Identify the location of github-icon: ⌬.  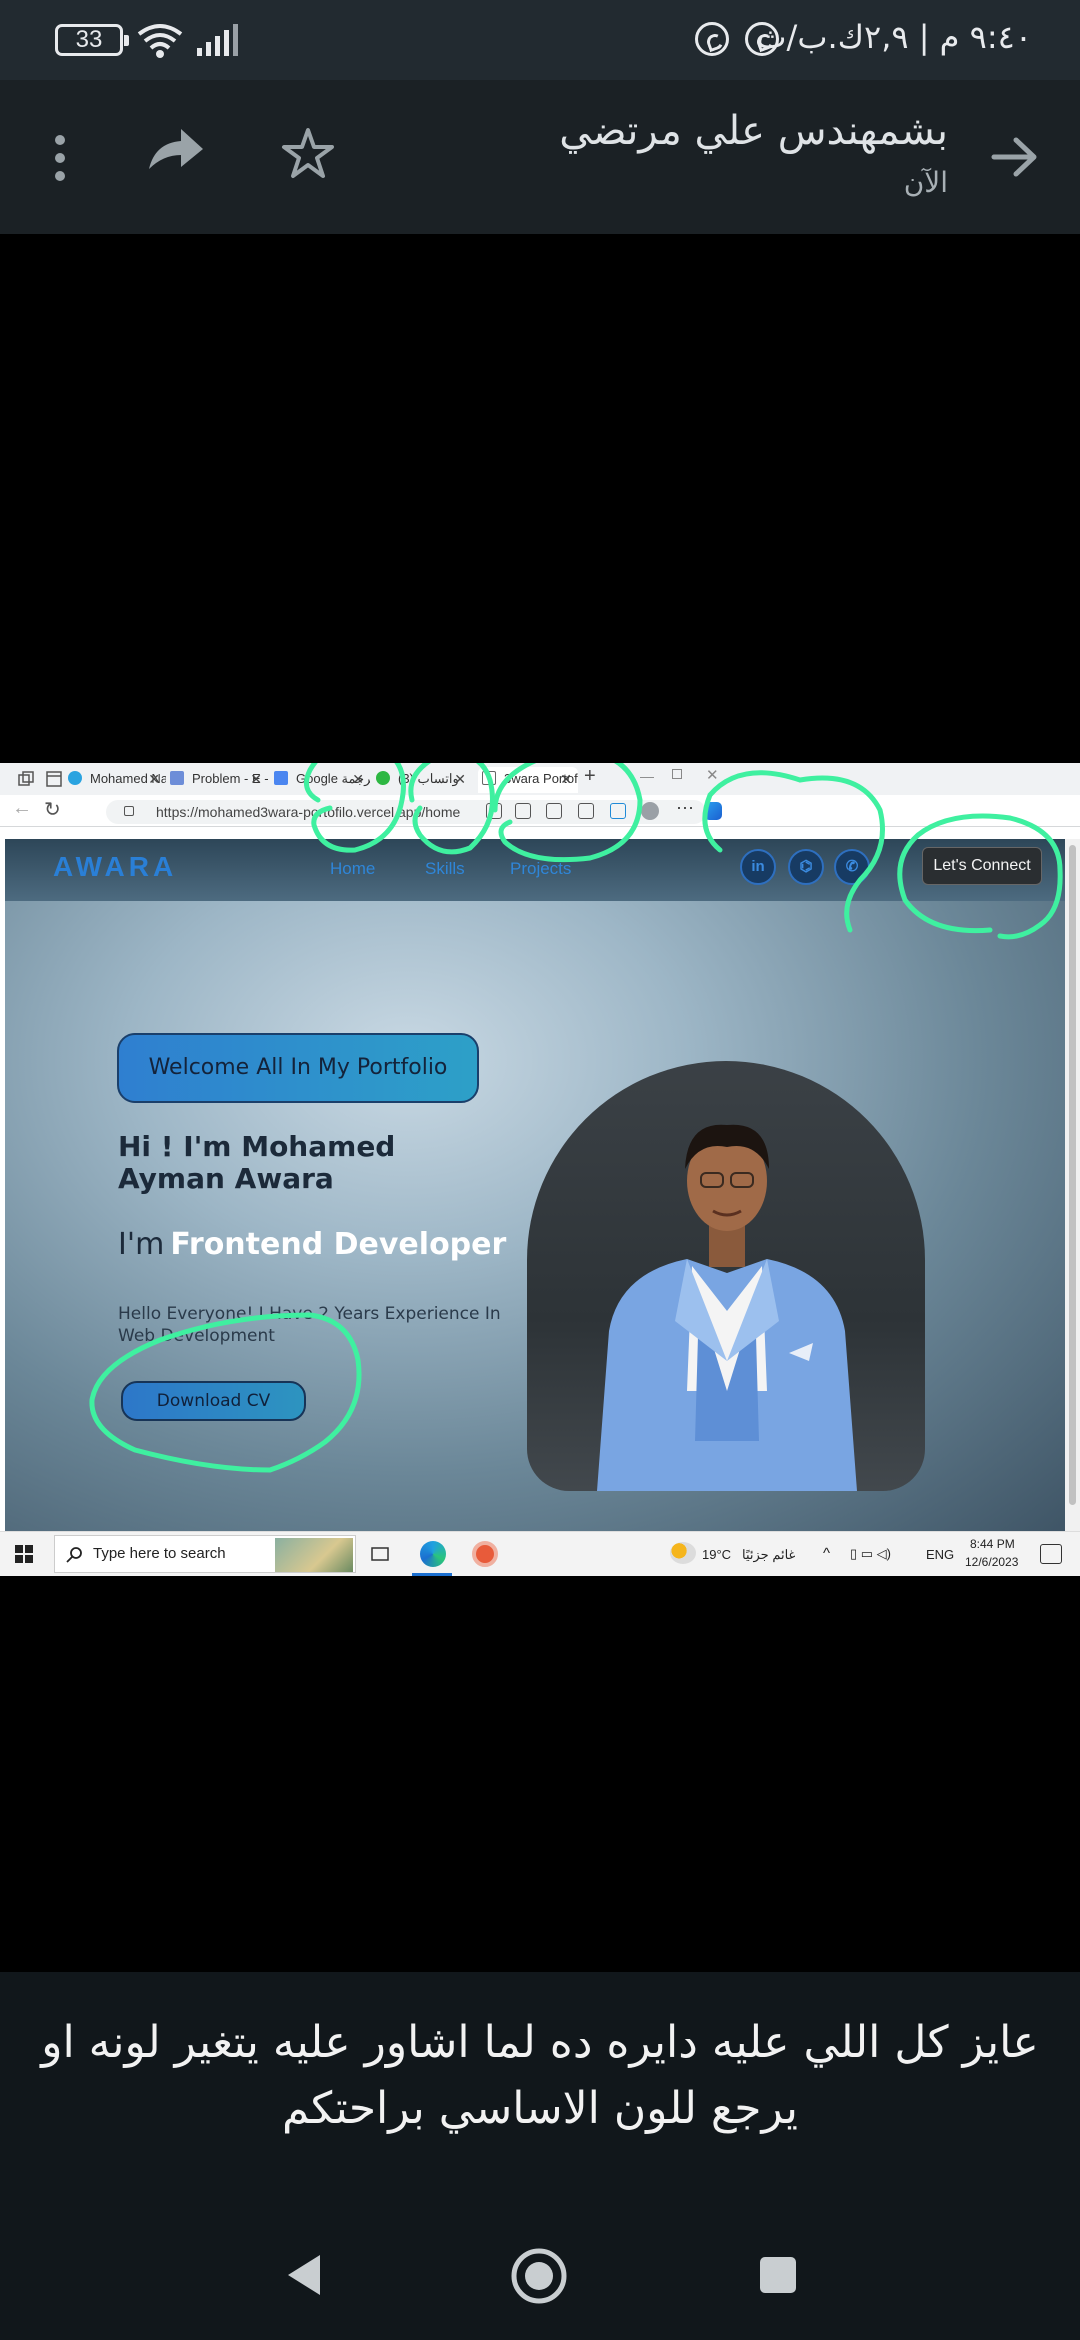
(806, 867).